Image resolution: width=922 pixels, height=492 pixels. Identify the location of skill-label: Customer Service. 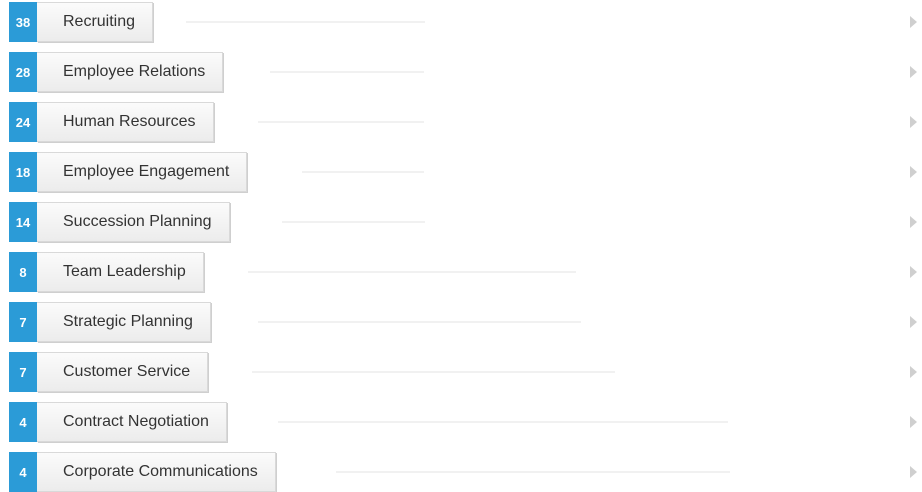
(123, 372).